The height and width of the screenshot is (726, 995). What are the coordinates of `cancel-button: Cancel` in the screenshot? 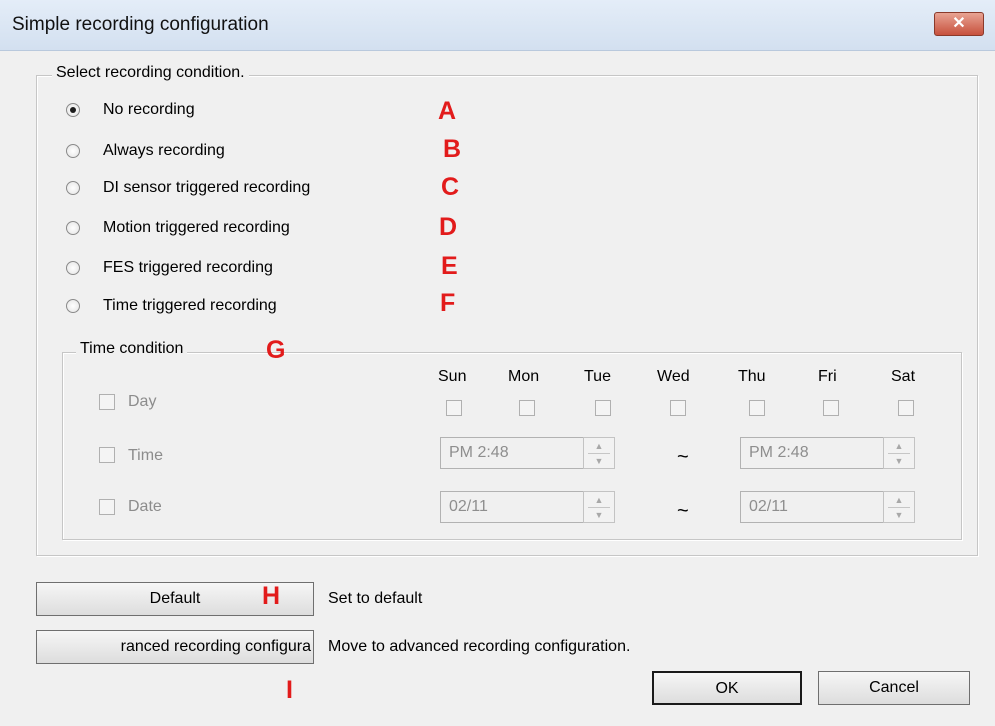 It's located at (894, 688).